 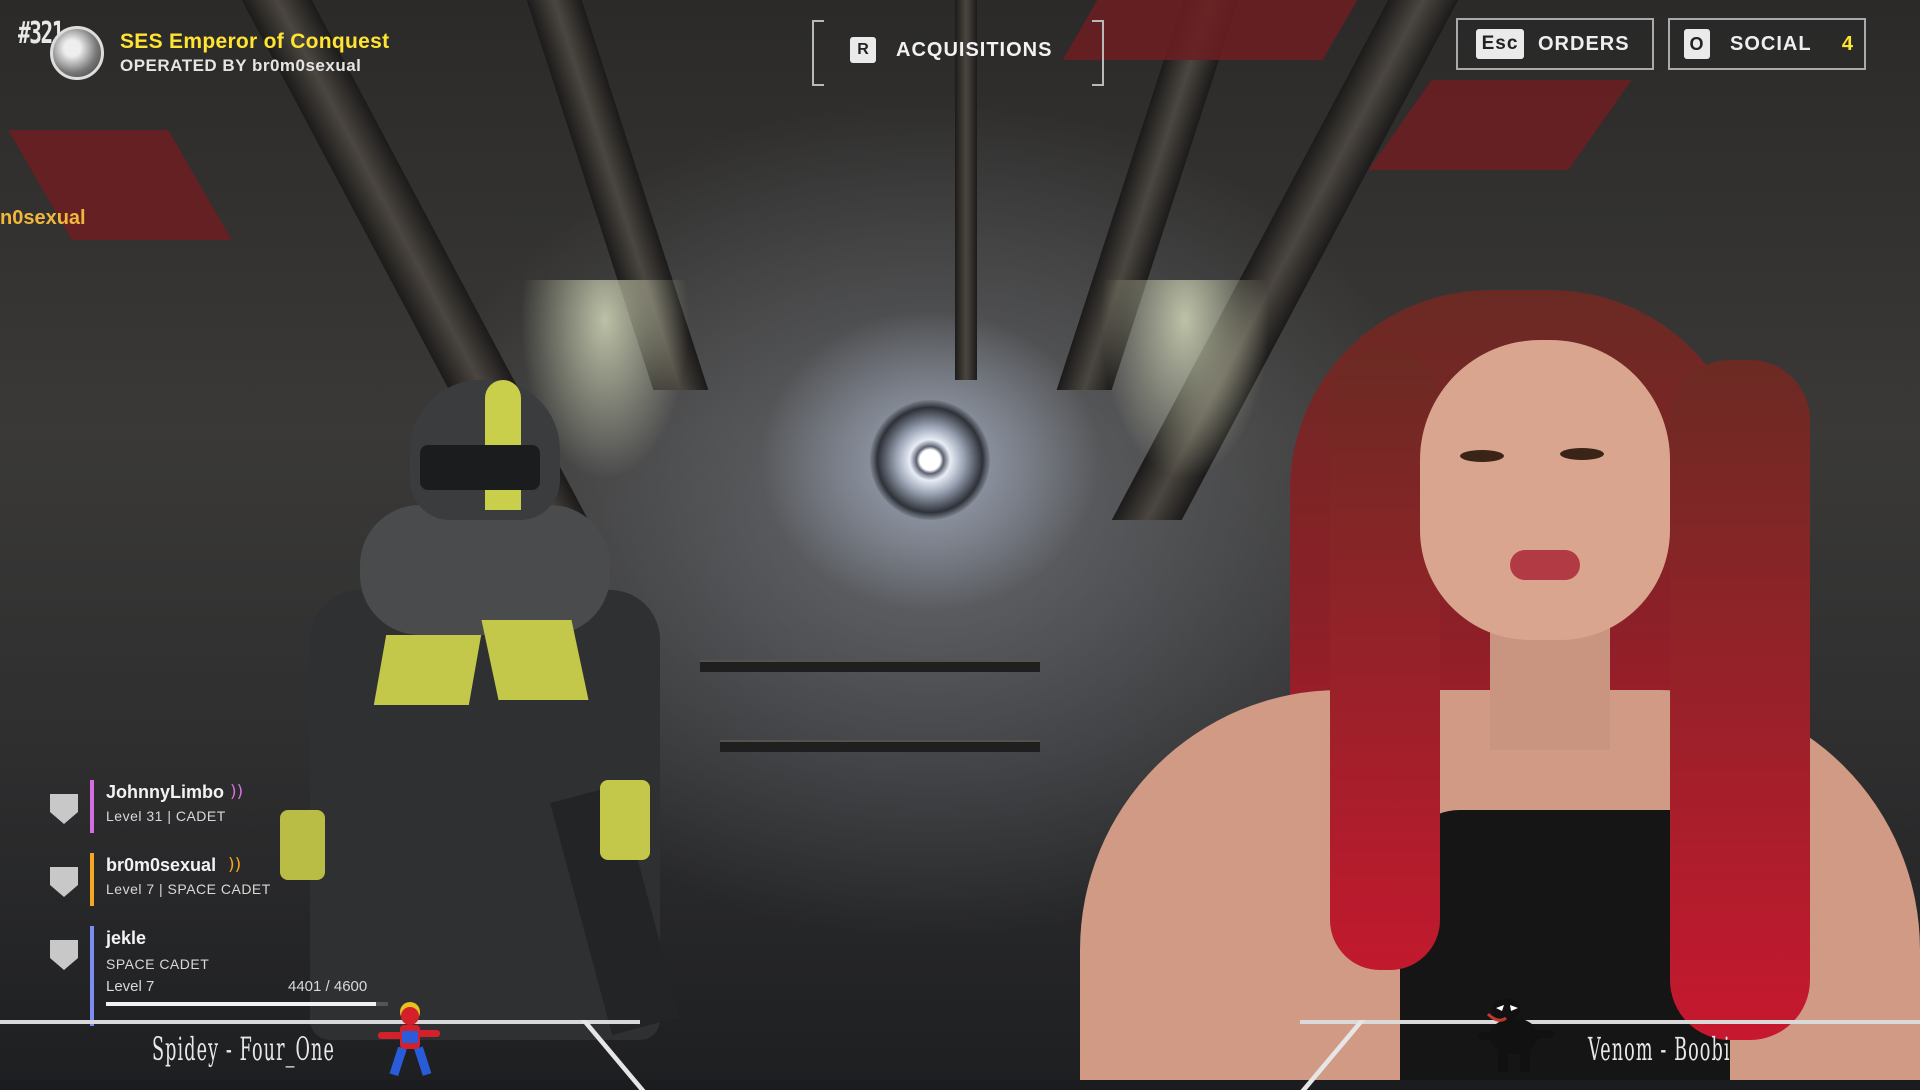 I want to click on acquisitions-label: ACQUISITIONS, so click(x=974, y=49).